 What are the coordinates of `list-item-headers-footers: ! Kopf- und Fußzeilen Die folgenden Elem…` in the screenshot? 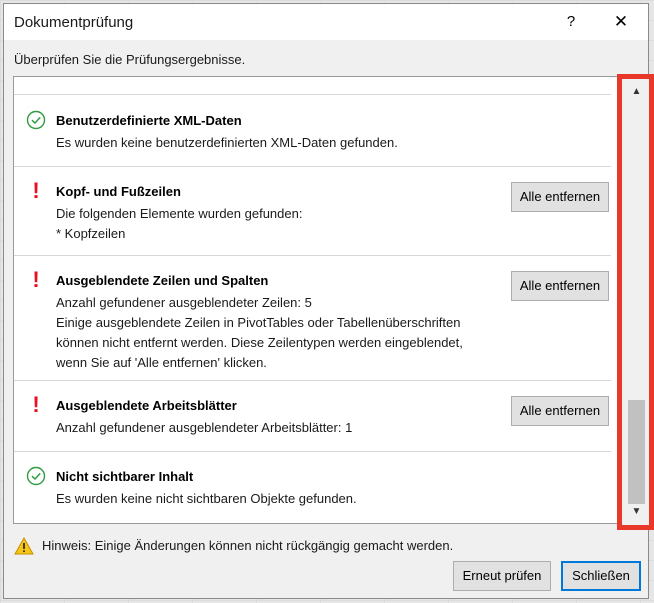 It's located at (312, 211).